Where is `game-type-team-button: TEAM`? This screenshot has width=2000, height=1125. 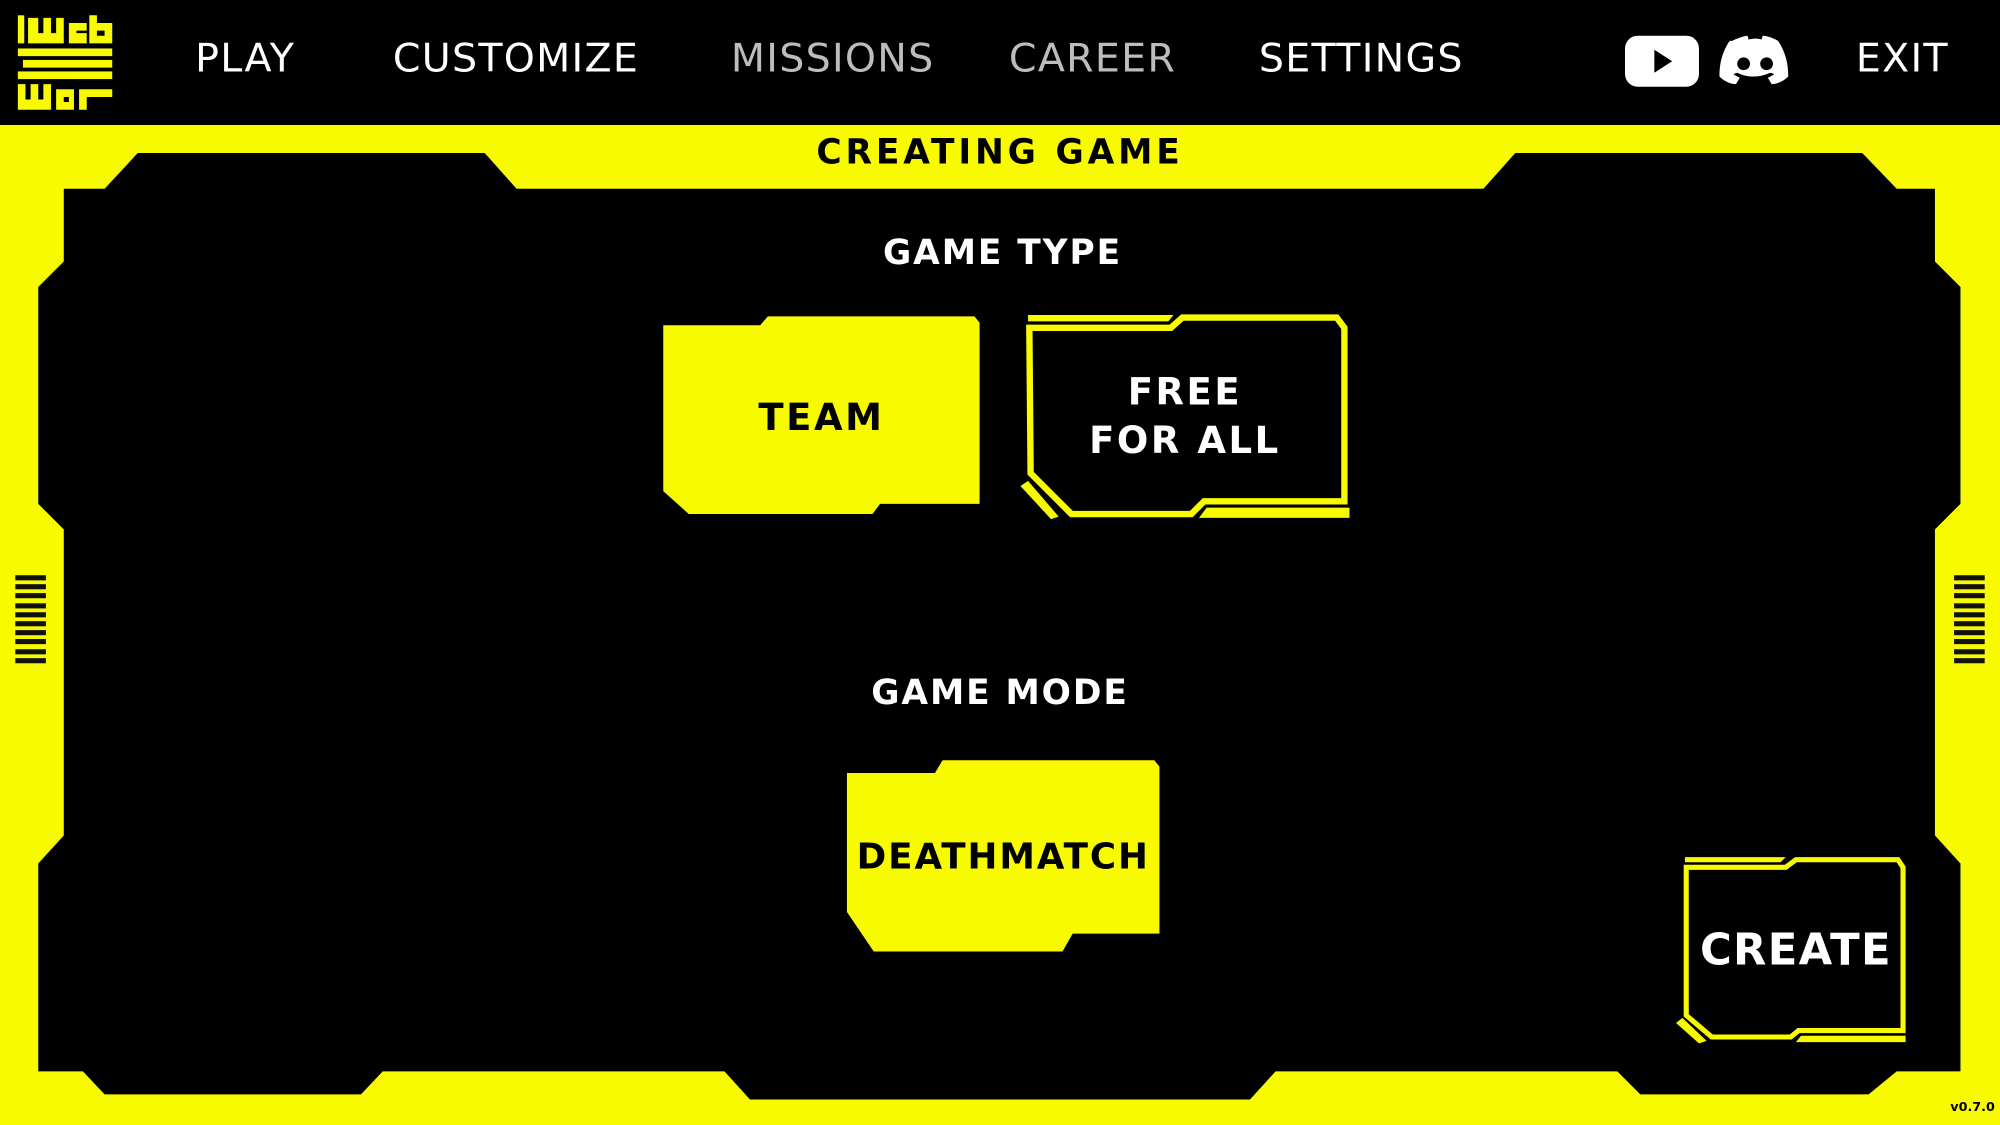 game-type-team-button: TEAM is located at coordinates (821, 417).